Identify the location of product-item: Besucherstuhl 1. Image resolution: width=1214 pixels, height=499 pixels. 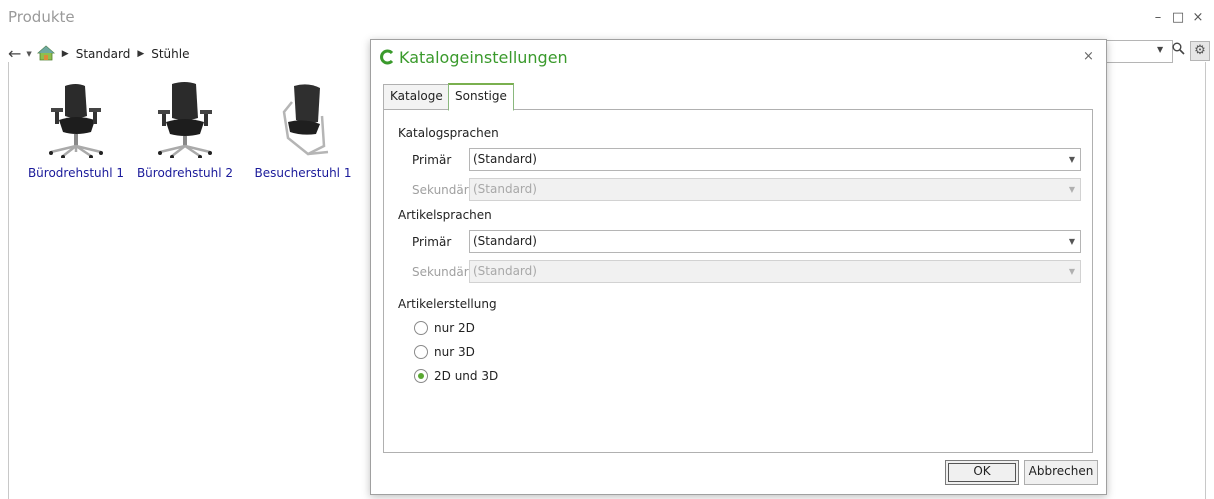
(303, 131).